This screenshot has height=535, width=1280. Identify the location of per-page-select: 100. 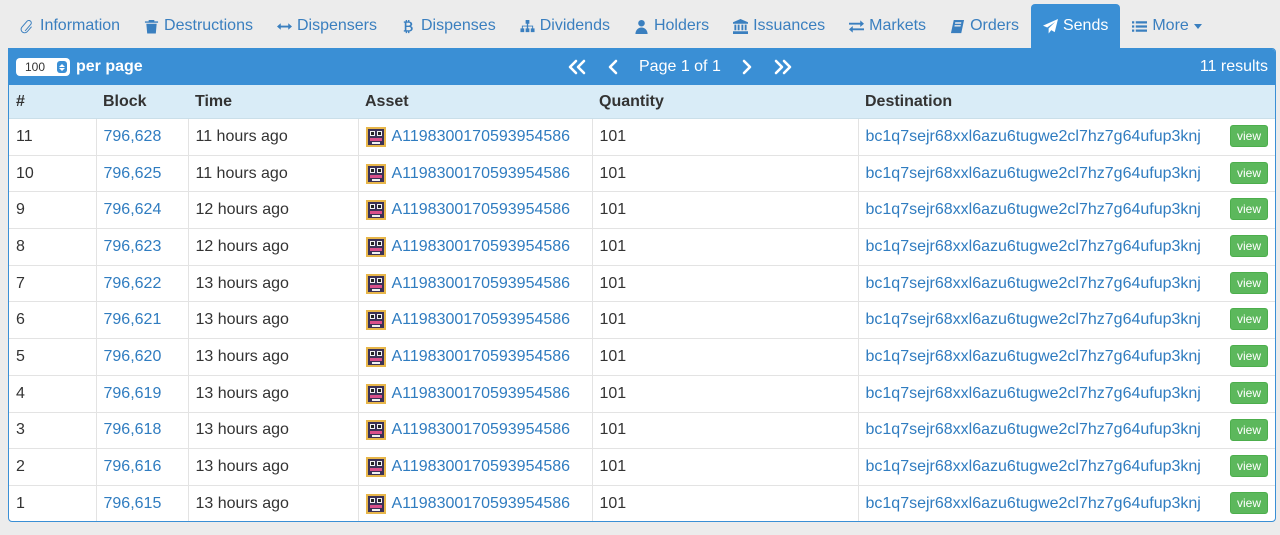
(43, 67).